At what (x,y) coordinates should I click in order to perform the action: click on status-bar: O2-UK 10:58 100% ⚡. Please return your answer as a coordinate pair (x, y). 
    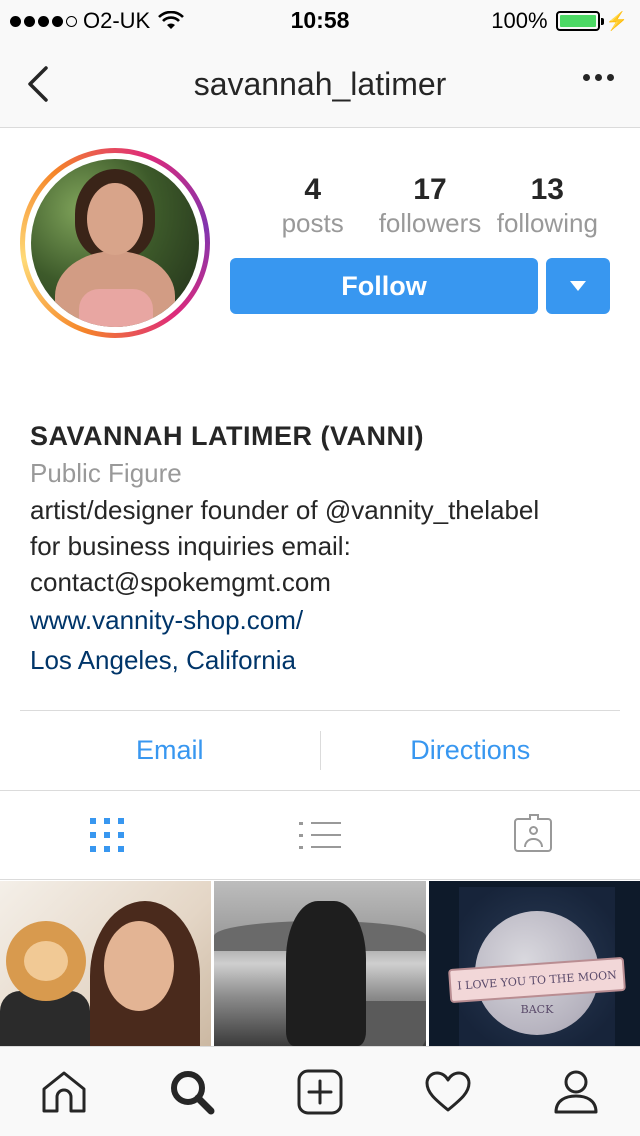
    Looking at the image, I should click on (320, 20).